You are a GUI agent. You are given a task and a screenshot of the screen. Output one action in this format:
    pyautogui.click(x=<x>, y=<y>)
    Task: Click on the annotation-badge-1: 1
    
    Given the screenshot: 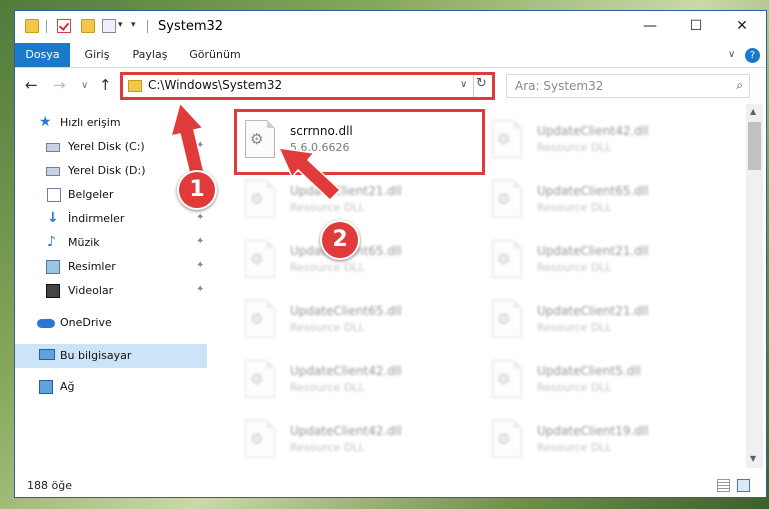 What is the action you would take?
    pyautogui.click(x=197, y=190)
    